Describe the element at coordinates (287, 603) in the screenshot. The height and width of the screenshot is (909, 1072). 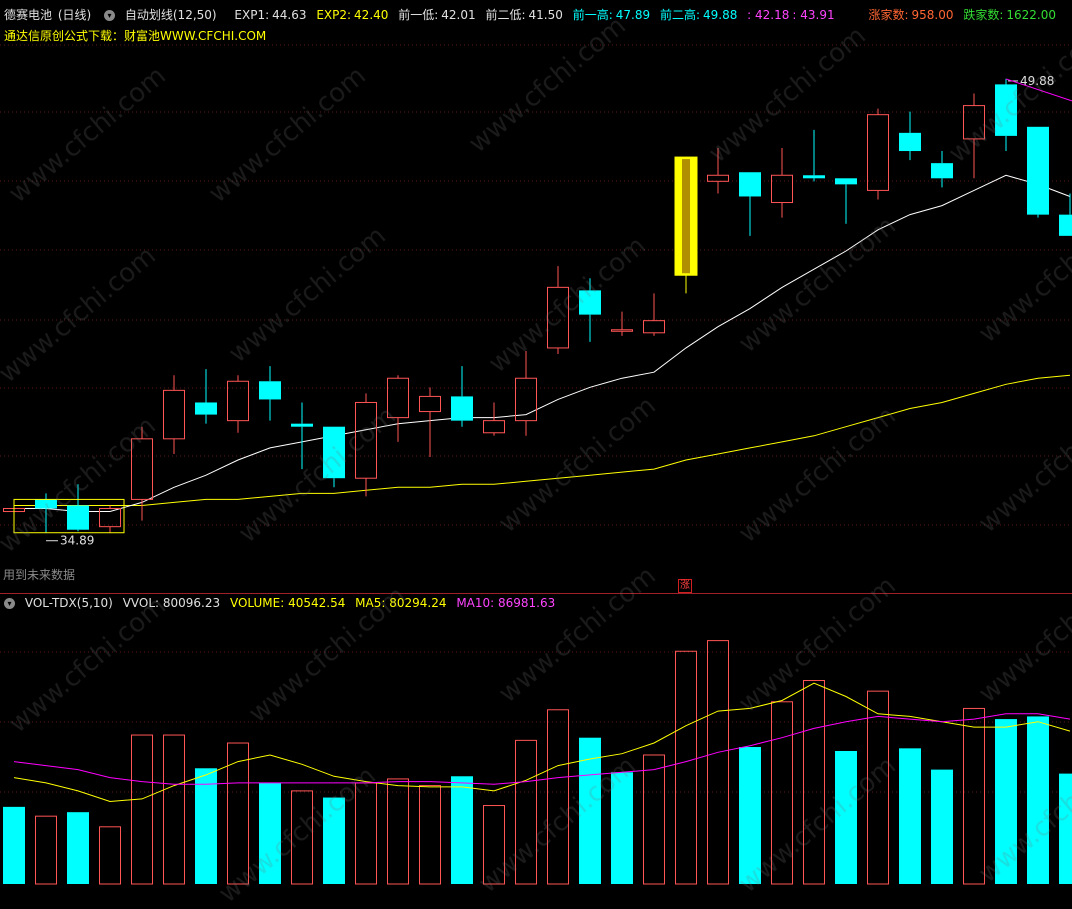
I see `volume-value: VOLUME: 40542.54` at that location.